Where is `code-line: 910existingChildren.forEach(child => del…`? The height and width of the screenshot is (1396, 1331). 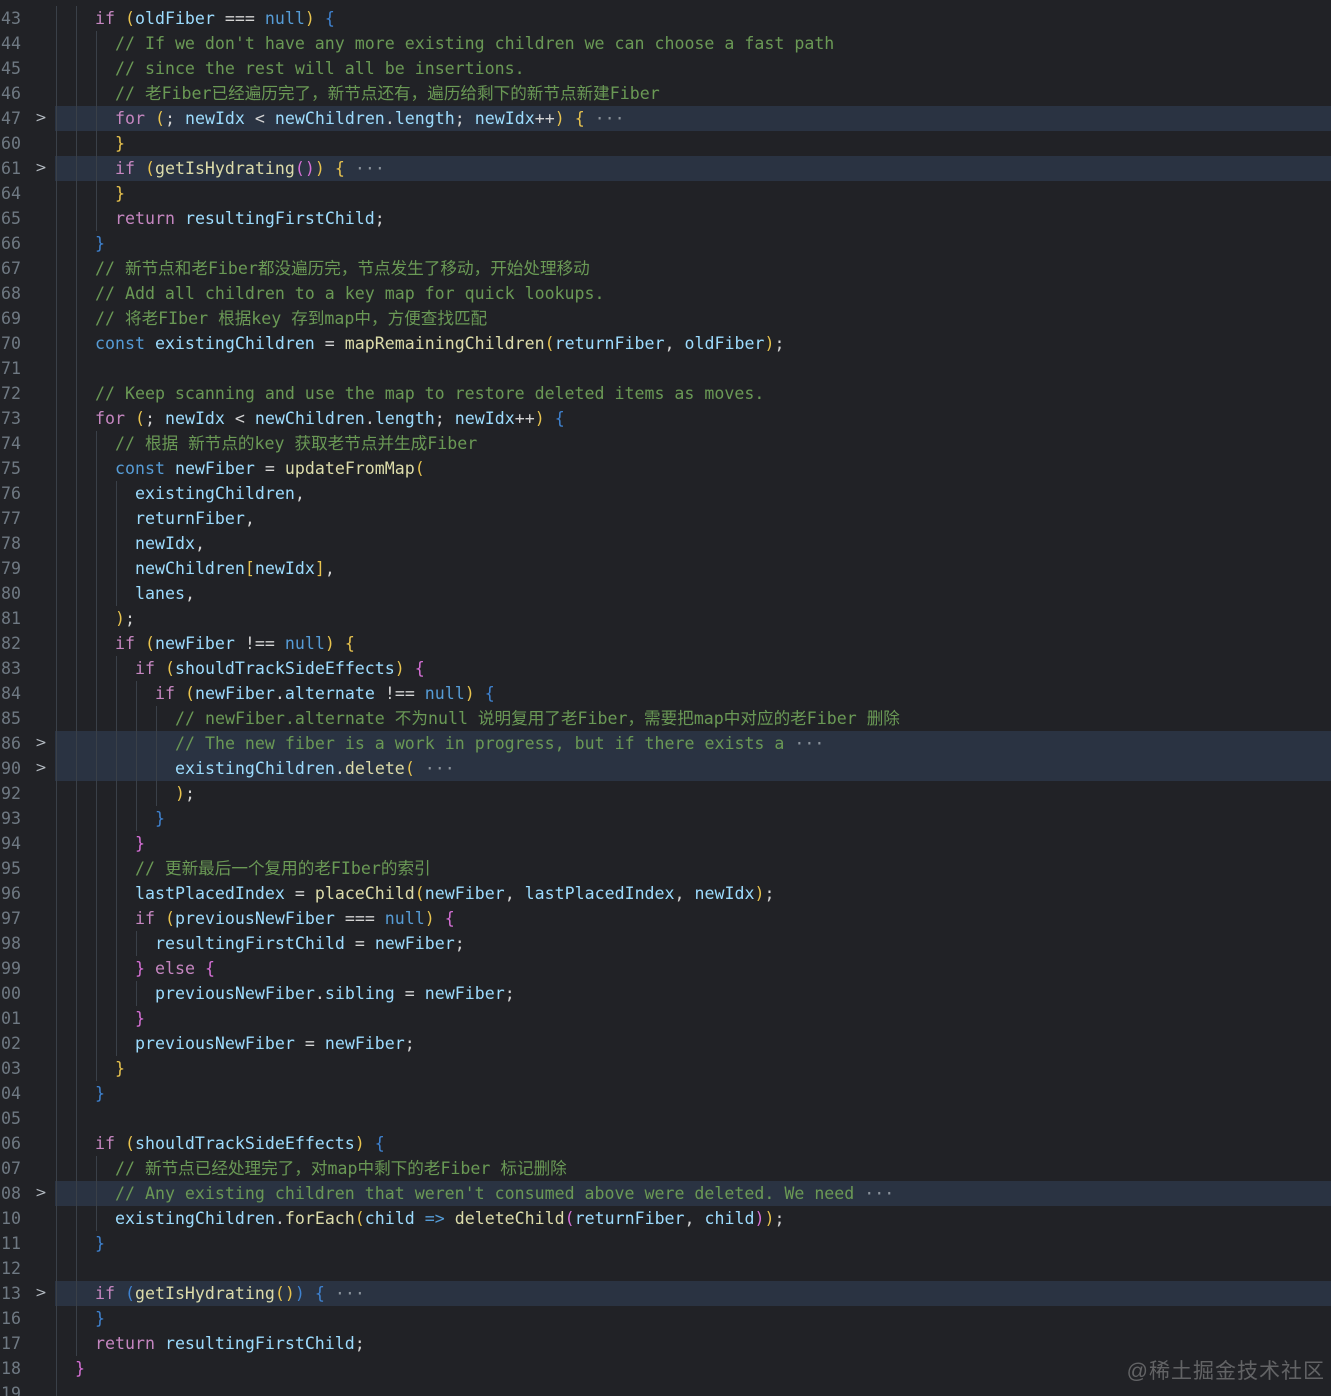
code-line: 910existingChildren.forEach(child => del… is located at coordinates (665, 1218).